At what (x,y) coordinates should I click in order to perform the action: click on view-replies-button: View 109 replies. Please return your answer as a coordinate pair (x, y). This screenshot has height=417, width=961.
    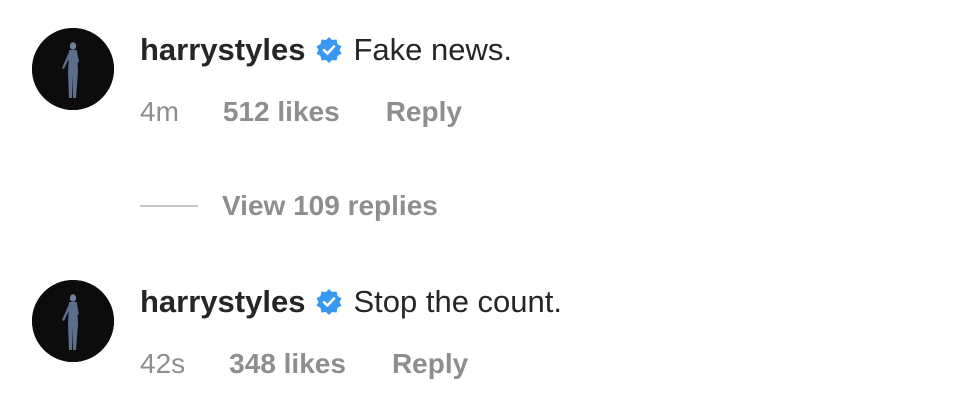
    Looking at the image, I should click on (289, 206).